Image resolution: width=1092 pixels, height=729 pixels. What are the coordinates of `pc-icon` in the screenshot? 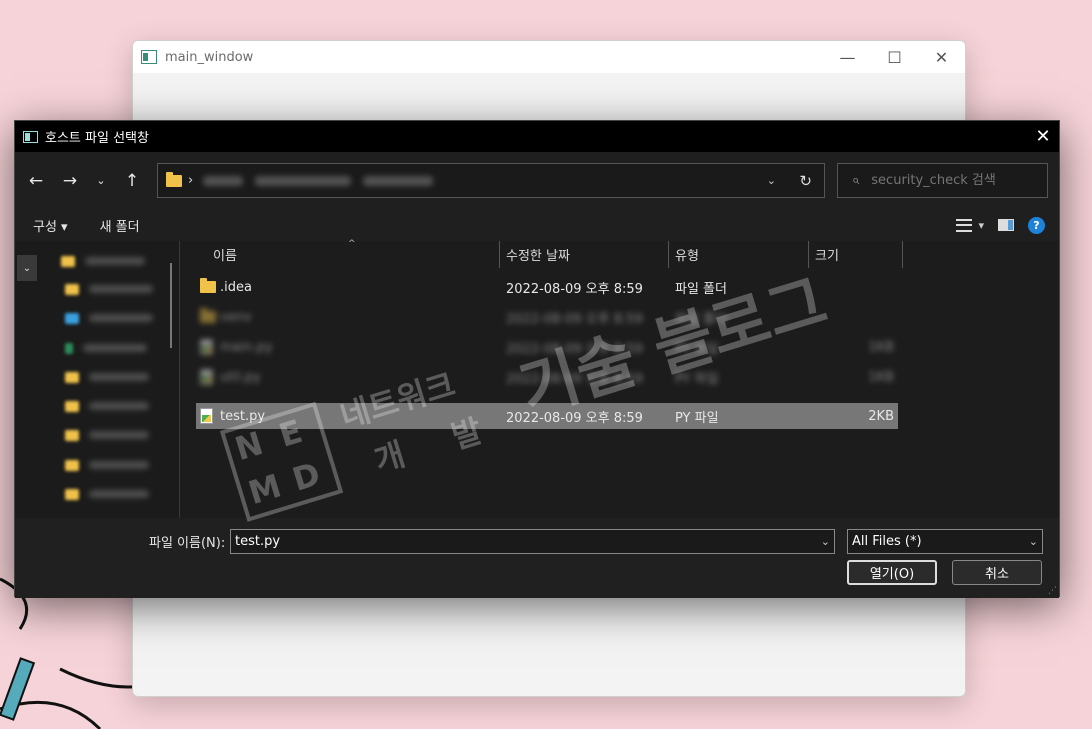 It's located at (69, 348).